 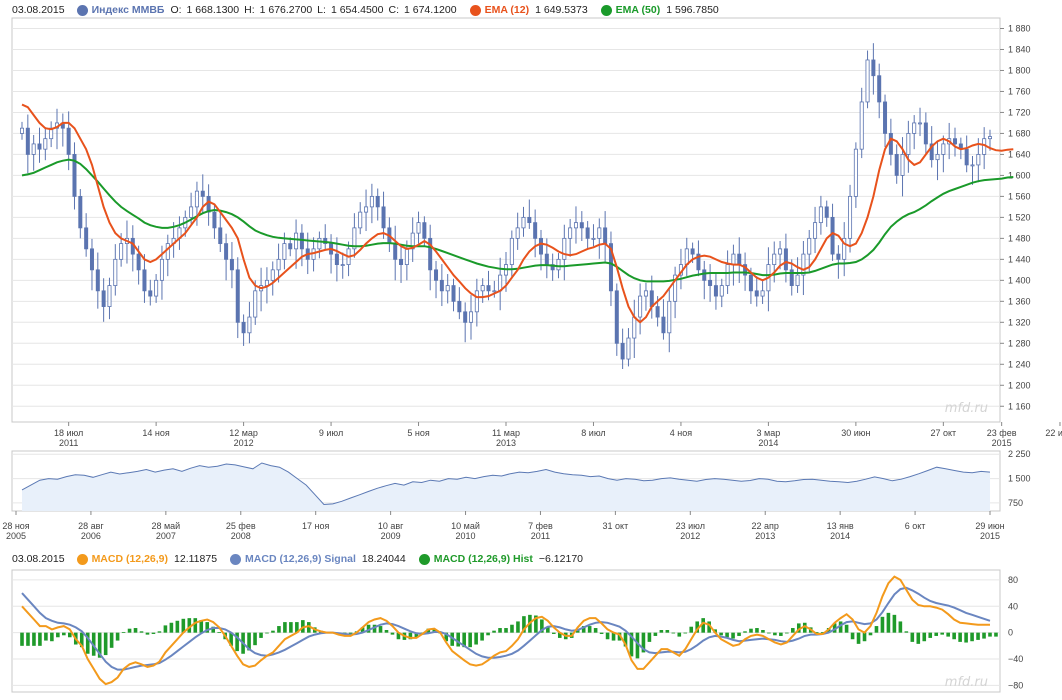 What do you see at coordinates (1002, 433) in the screenshot?
I see `x-tick-label: 23 фев` at bounding box center [1002, 433].